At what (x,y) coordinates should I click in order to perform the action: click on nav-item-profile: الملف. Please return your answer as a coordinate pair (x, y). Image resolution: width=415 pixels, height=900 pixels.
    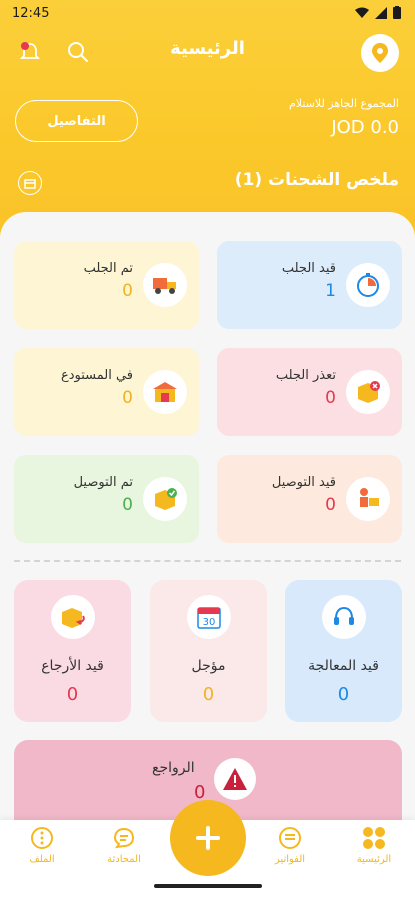
    Looking at the image, I should click on (42, 845).